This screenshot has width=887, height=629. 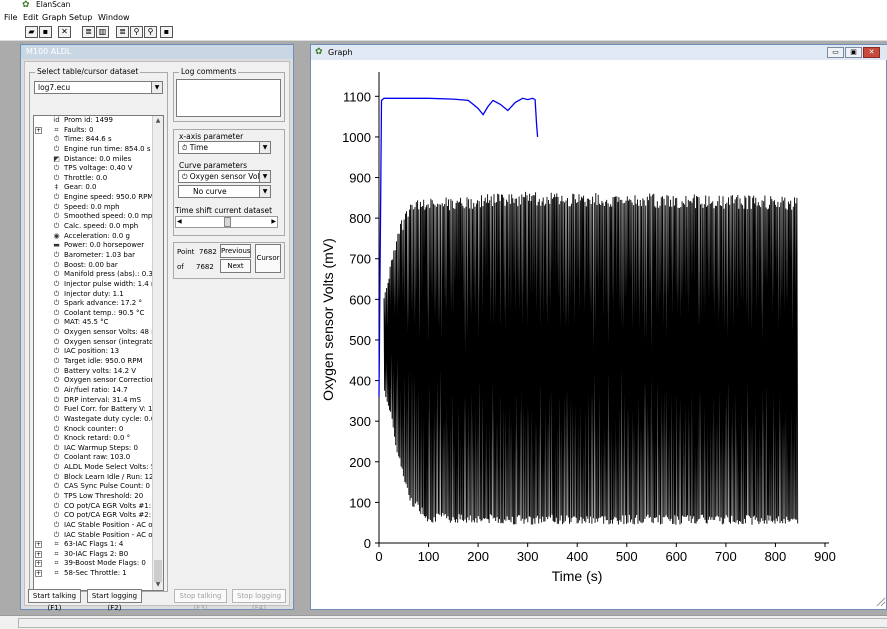 What do you see at coordinates (94, 237) in the screenshot?
I see `tree-item: ◉ Acceleration: 0.0 g` at bounding box center [94, 237].